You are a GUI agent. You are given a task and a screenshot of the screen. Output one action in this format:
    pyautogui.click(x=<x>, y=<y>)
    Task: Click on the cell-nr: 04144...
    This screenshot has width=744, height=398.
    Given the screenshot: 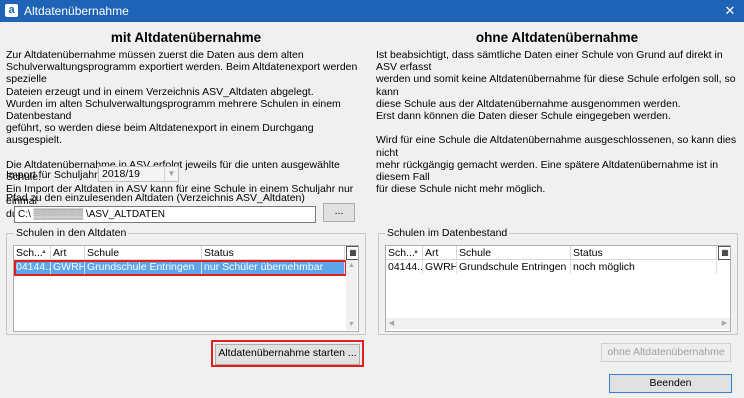 What is the action you would take?
    pyautogui.click(x=405, y=267)
    